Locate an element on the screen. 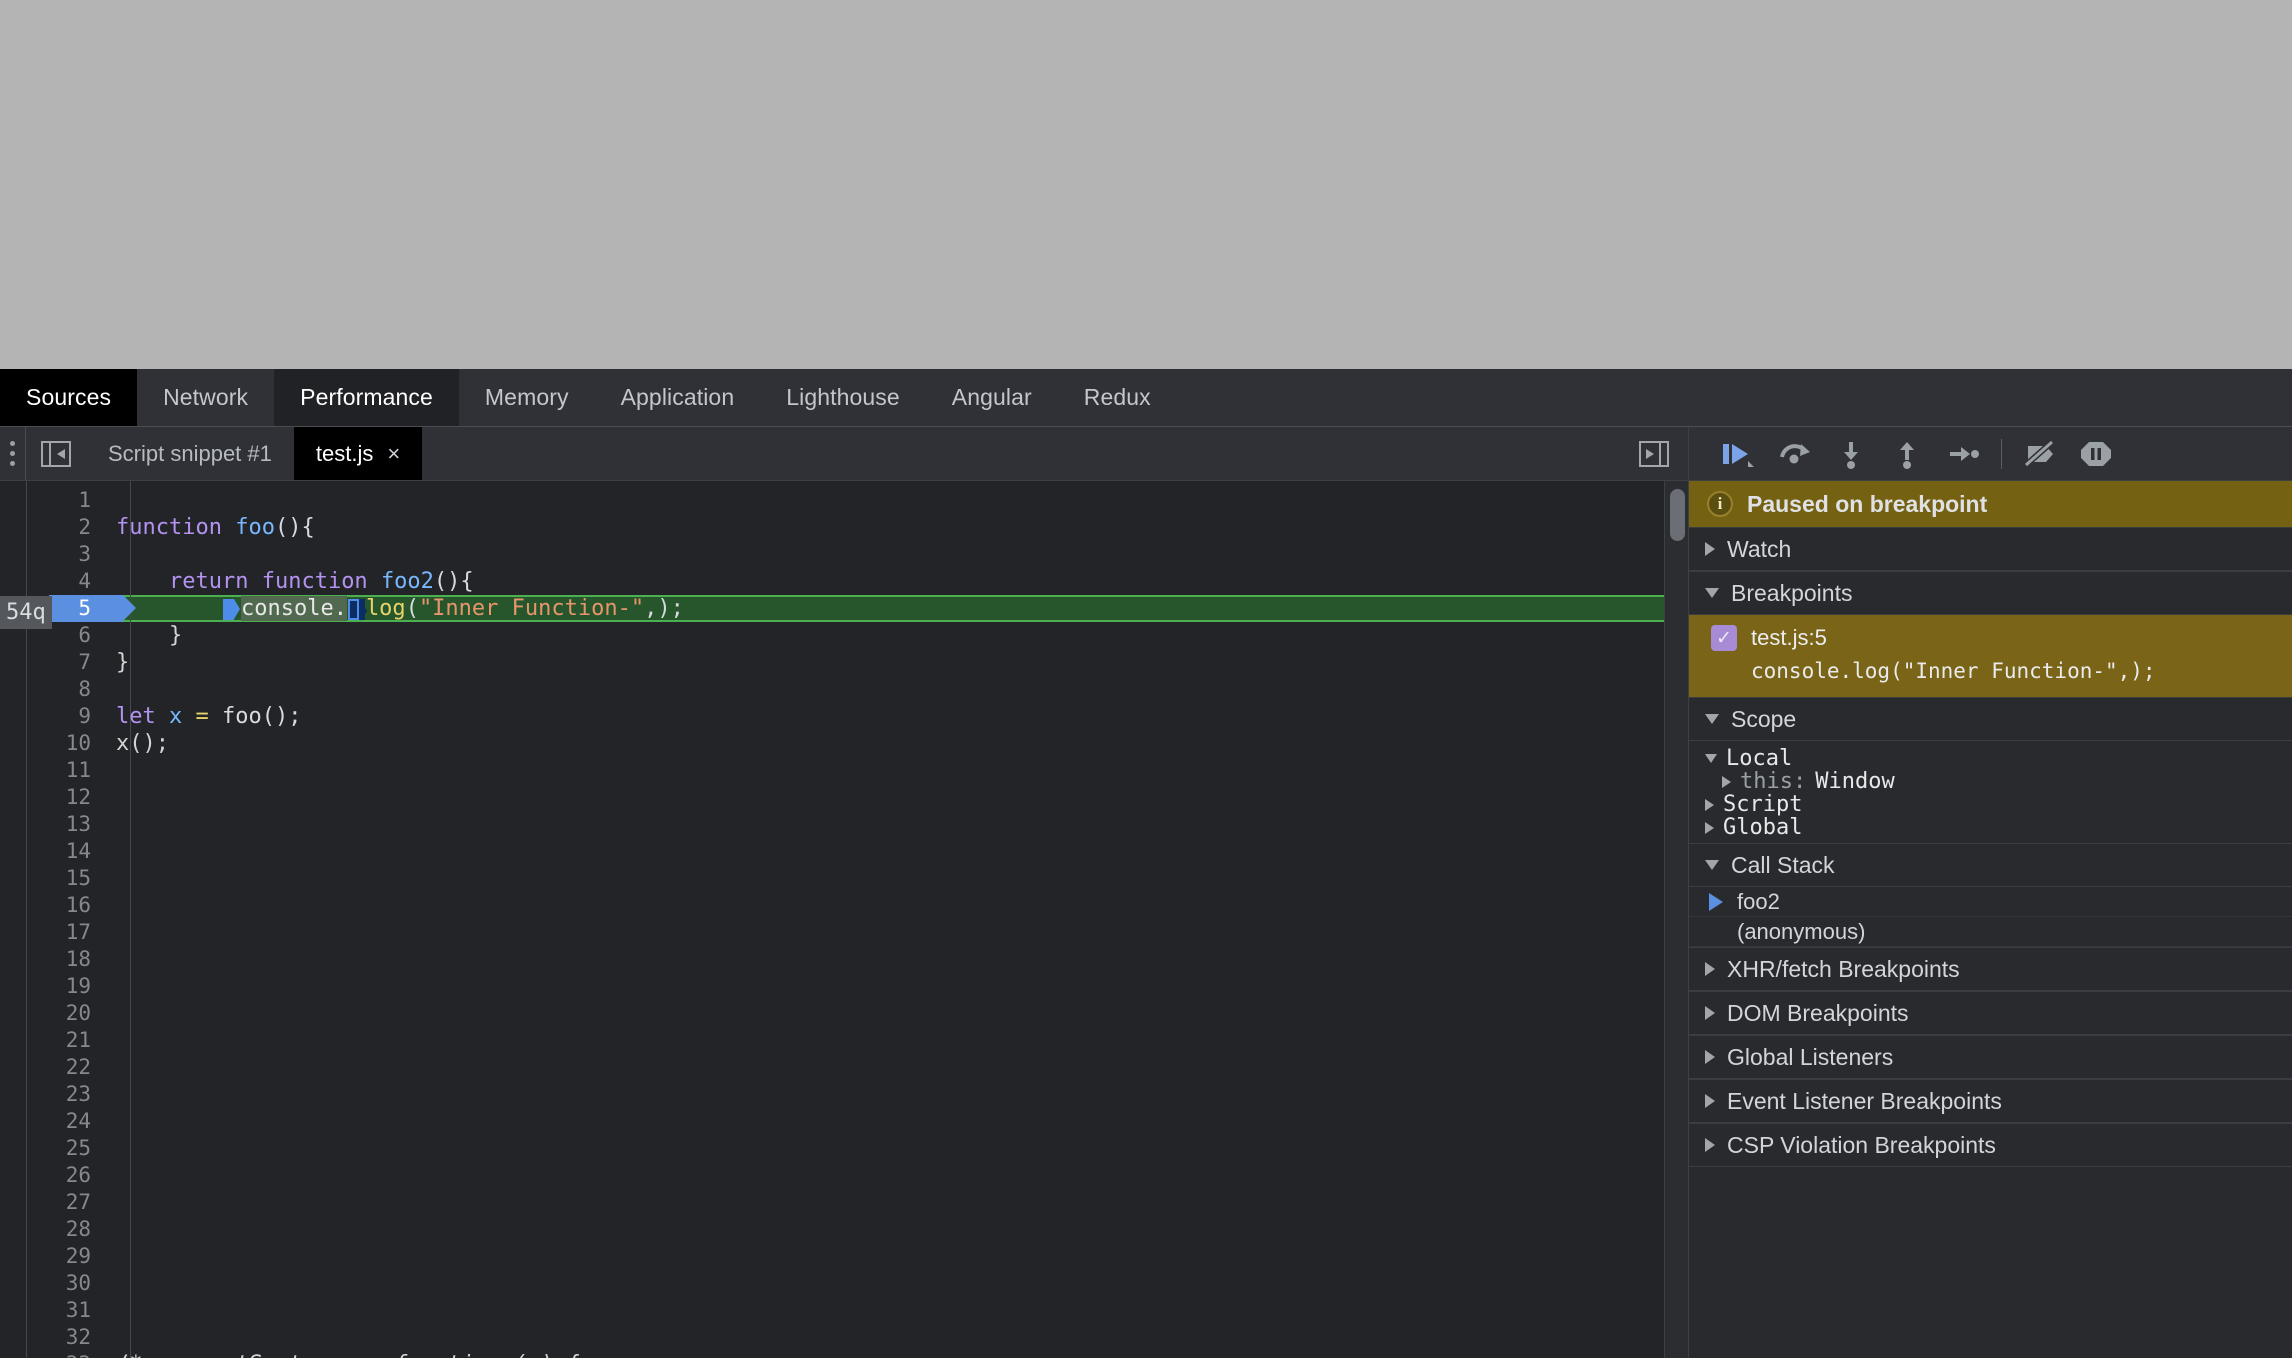  section-header-breakpoints: Breakpoints is located at coordinates (1990, 593).